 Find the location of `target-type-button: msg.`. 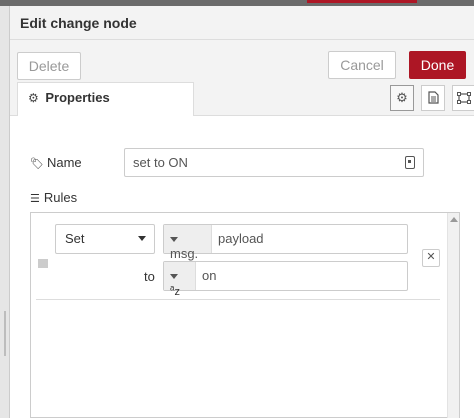

target-type-button: msg. is located at coordinates (188, 243).